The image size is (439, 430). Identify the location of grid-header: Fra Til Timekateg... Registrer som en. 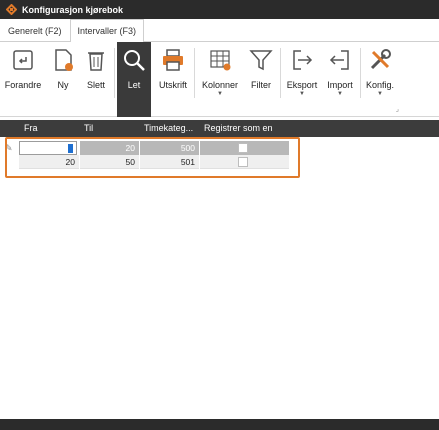
(219, 128).